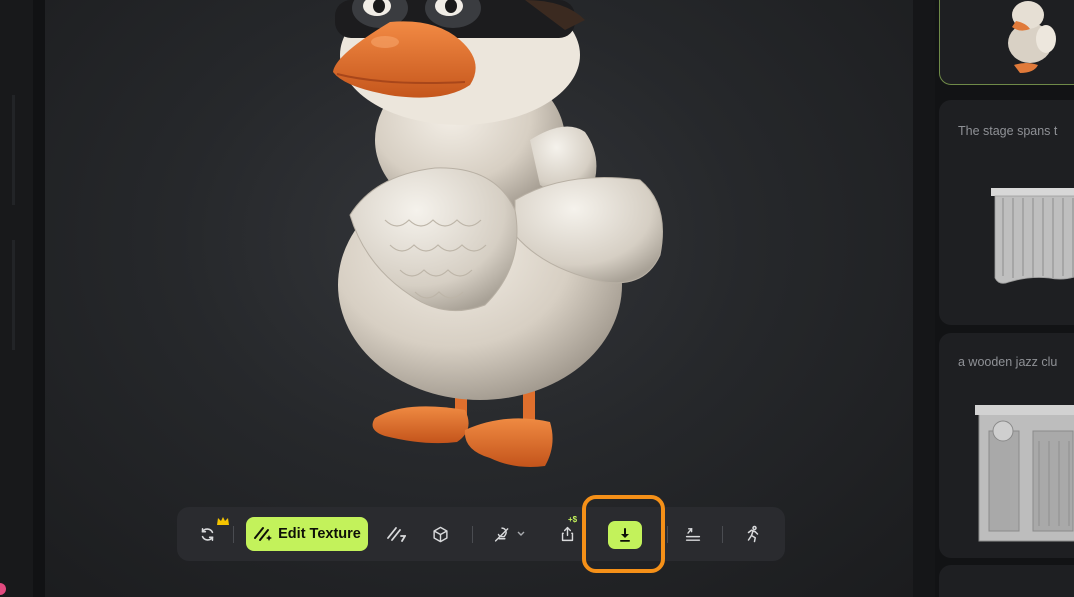  I want to click on edit-texture-label: Edit Texture, so click(319, 534).